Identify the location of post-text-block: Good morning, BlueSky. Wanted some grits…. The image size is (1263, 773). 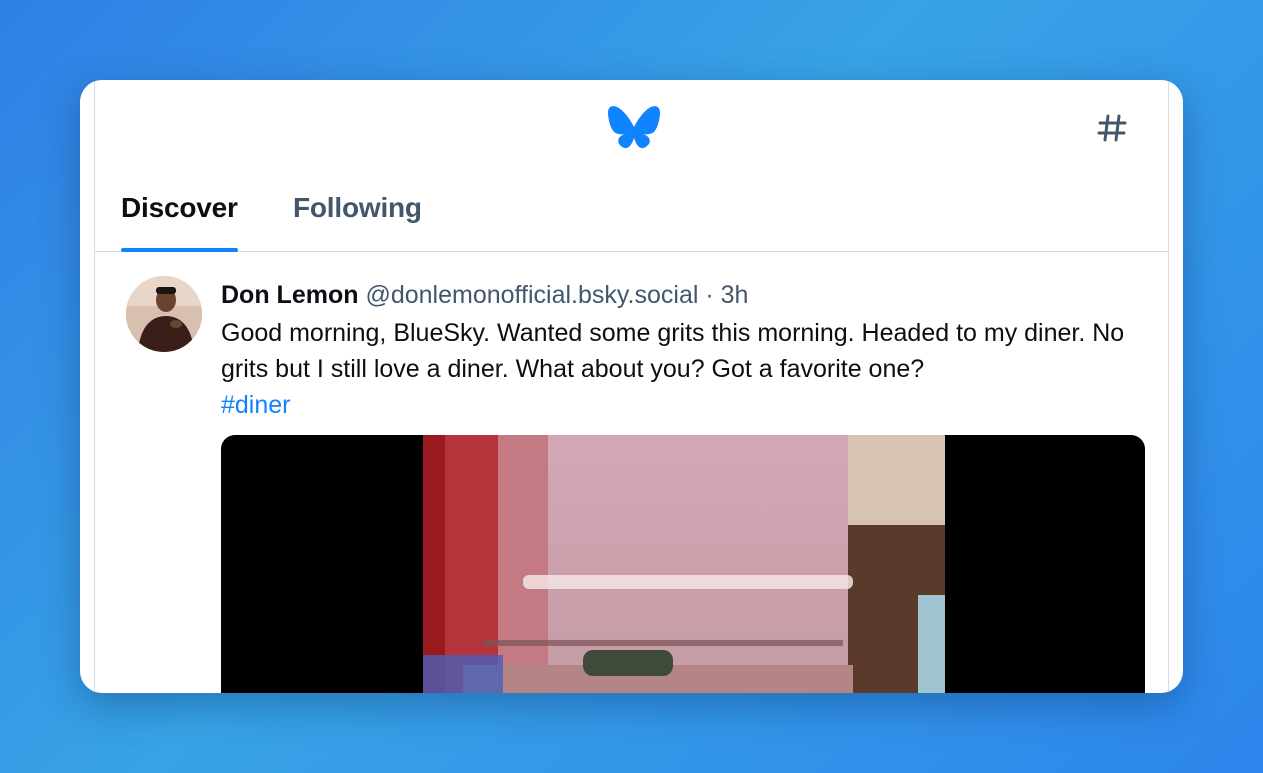
(691, 369).